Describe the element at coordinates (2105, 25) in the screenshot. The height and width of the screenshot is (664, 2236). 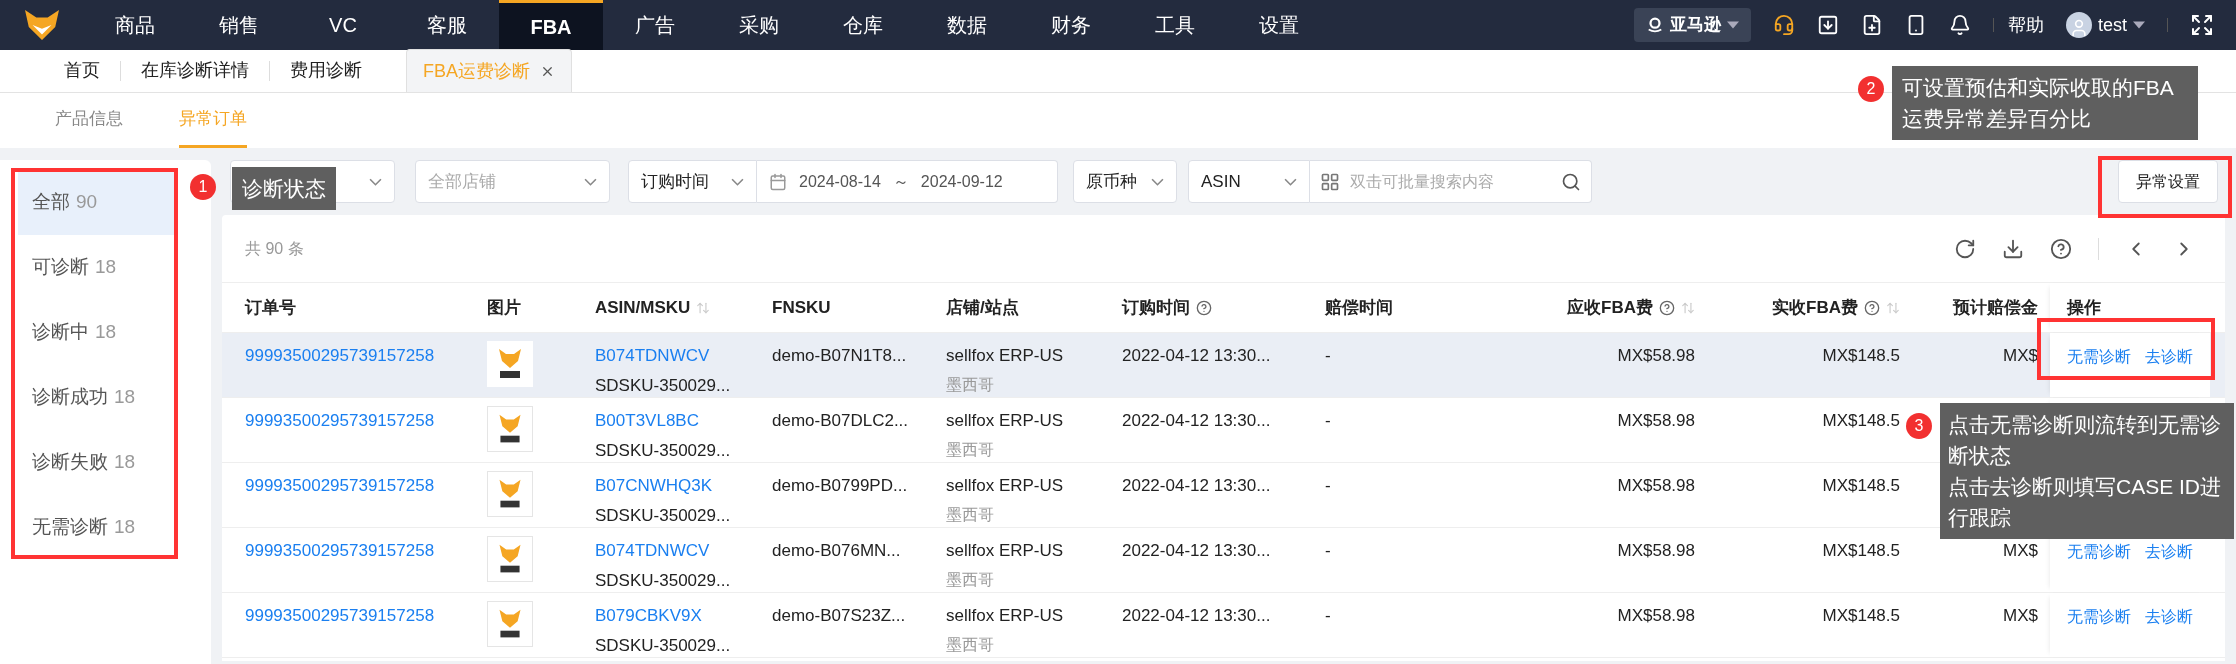
I see `user-menu: test` at that location.